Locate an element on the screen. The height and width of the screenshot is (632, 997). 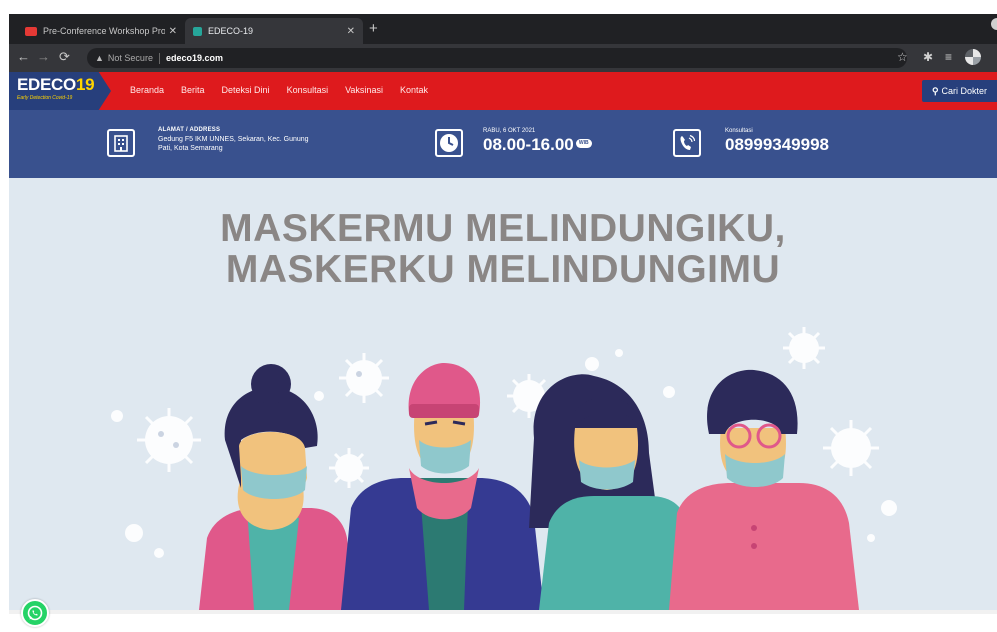
cari-dokter-label: Cari Dokter is located at coordinates (964, 91).